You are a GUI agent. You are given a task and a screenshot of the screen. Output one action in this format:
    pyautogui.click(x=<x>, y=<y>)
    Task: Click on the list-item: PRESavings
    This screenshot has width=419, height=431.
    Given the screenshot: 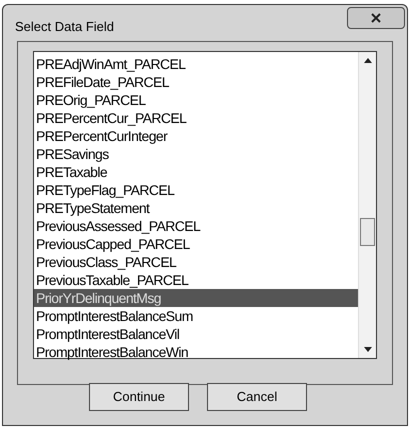 What is the action you would take?
    pyautogui.click(x=196, y=154)
    